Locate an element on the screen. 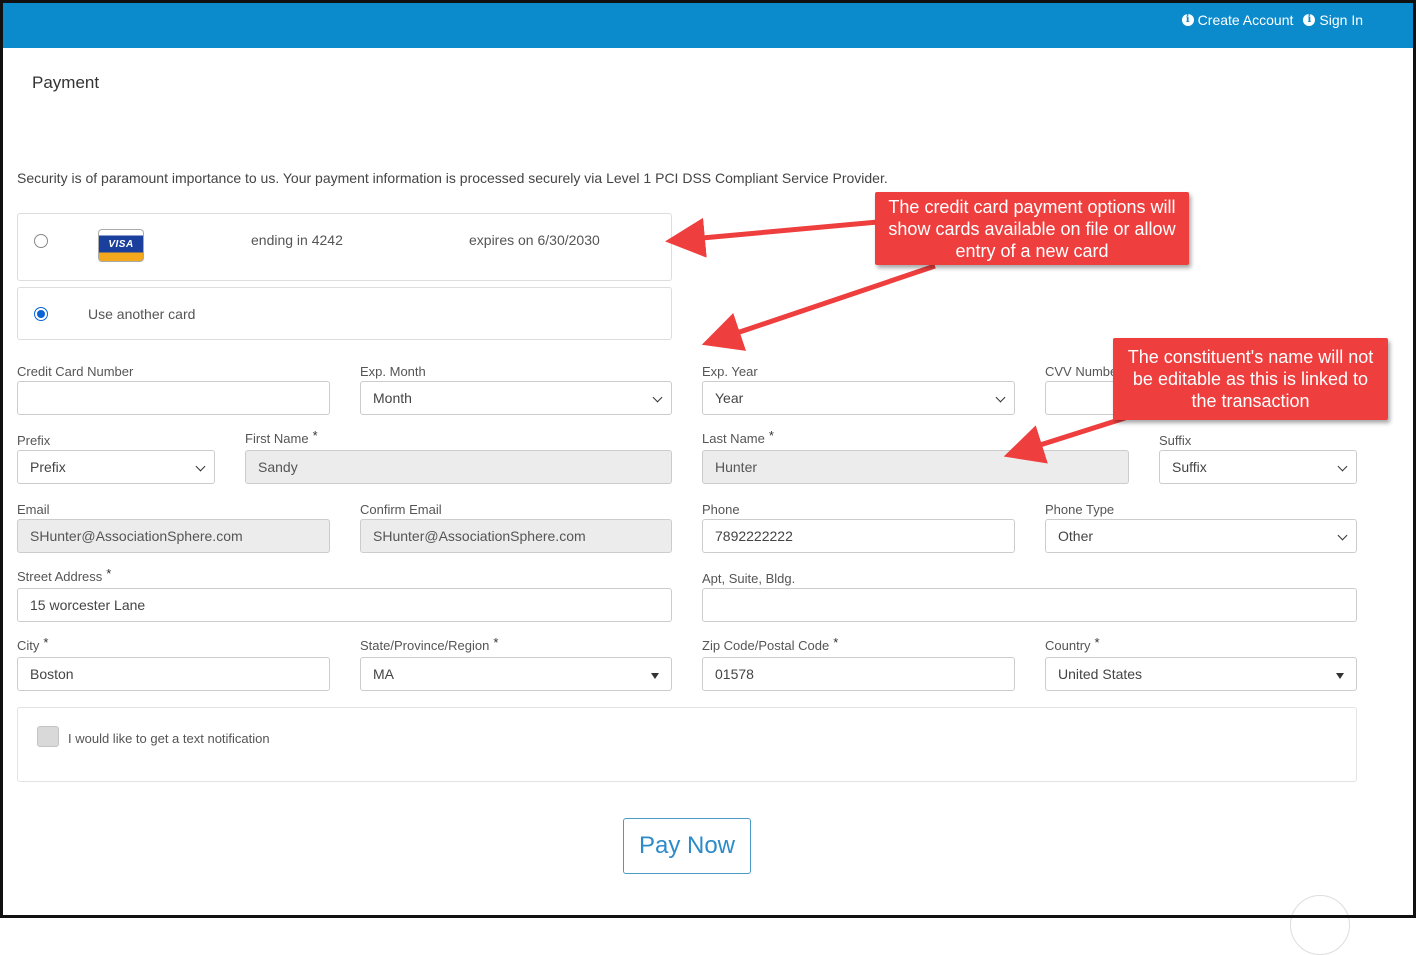 Image resolution: width=1416 pixels, height=955 pixels. arrow-to-last-name is located at coordinates (1064, 439).